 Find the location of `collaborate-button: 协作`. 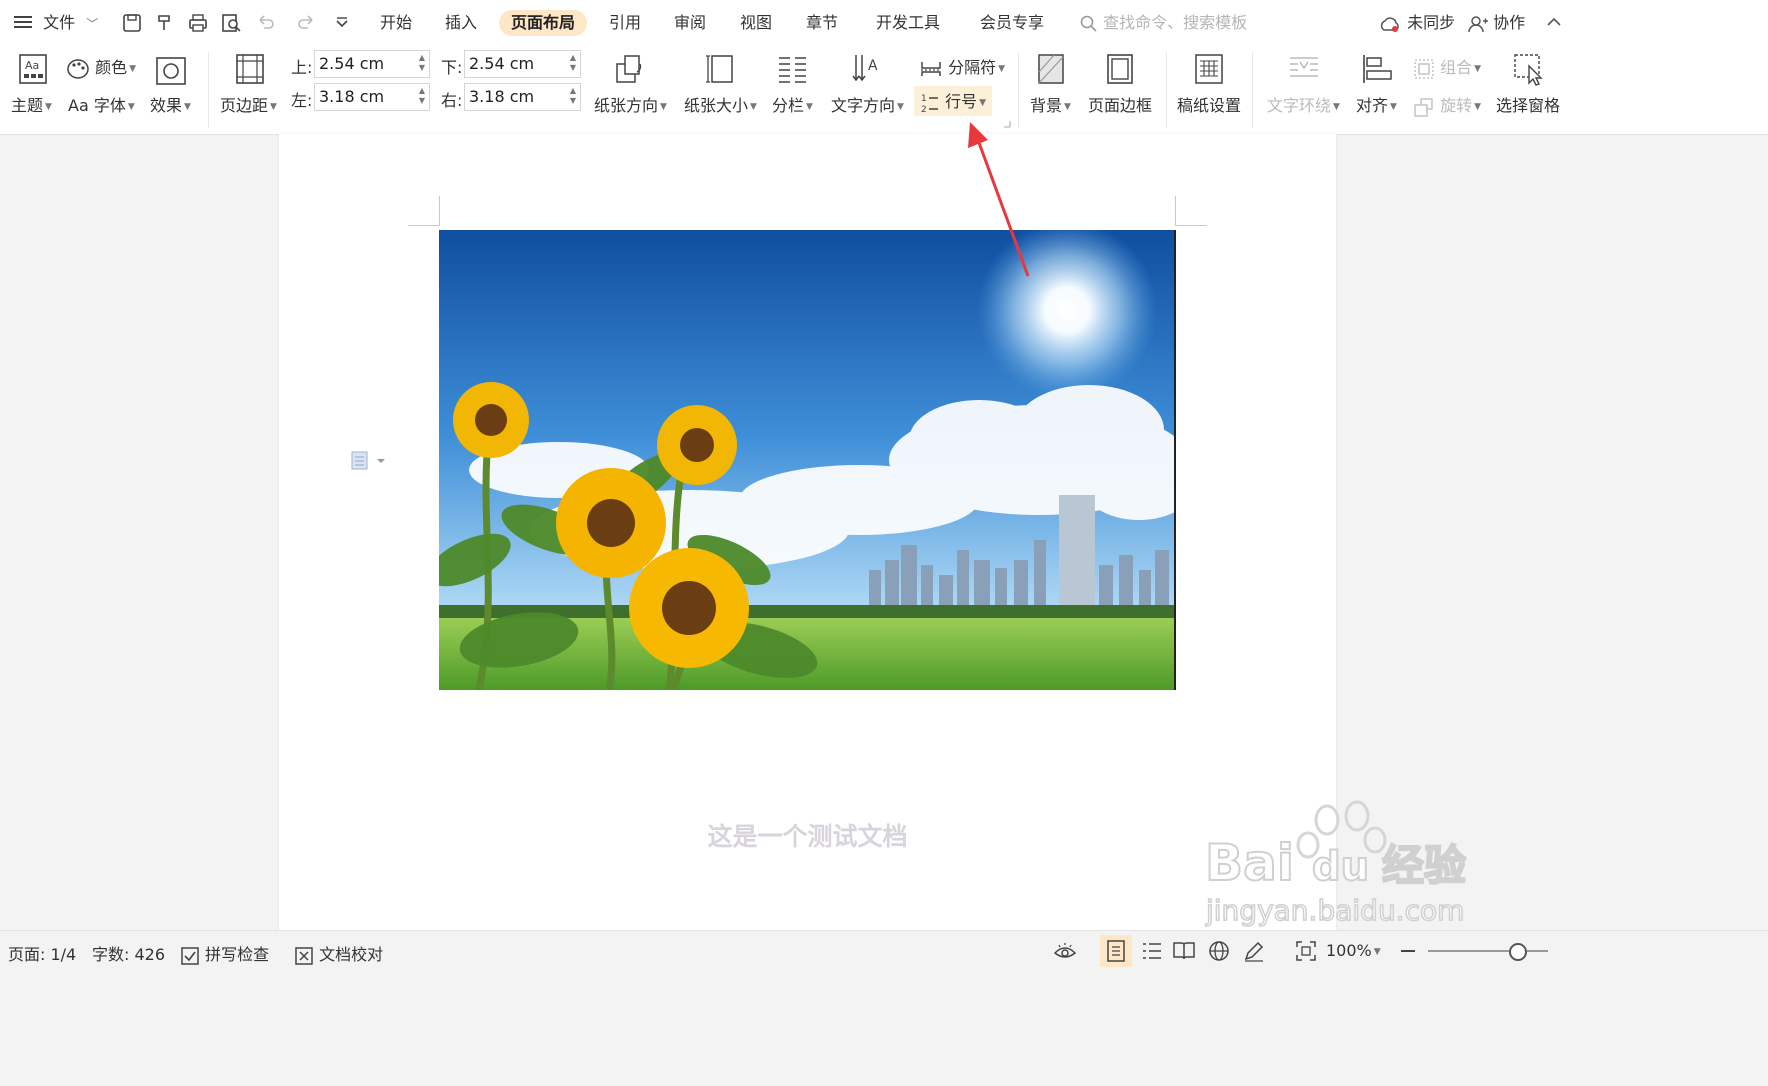

collaborate-button: 协作 is located at coordinates (1496, 23).